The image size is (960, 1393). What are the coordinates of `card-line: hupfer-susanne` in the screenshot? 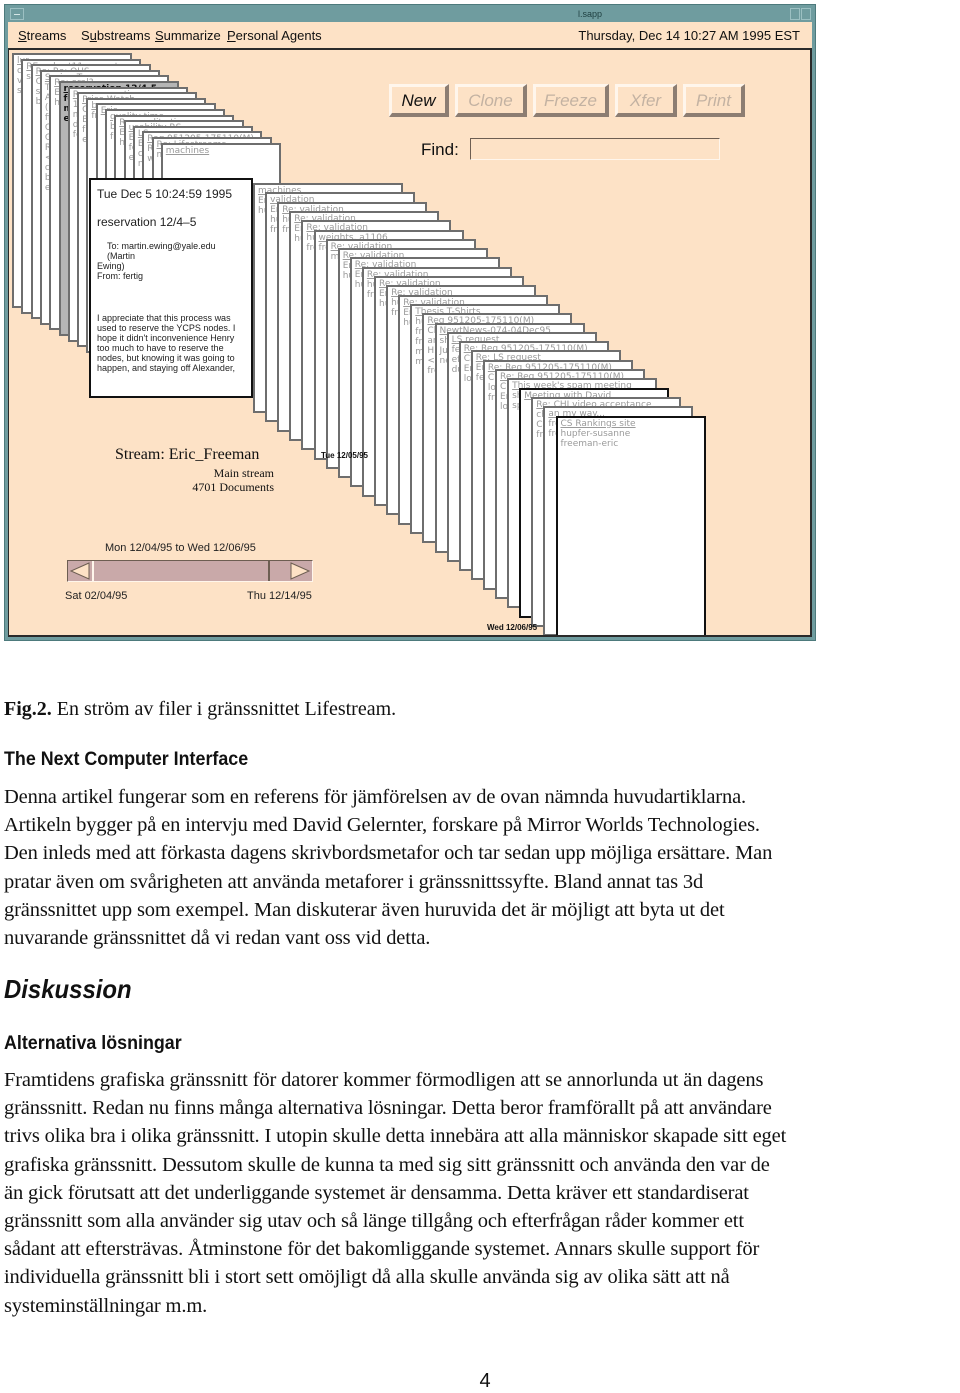 It's located at (595, 433).